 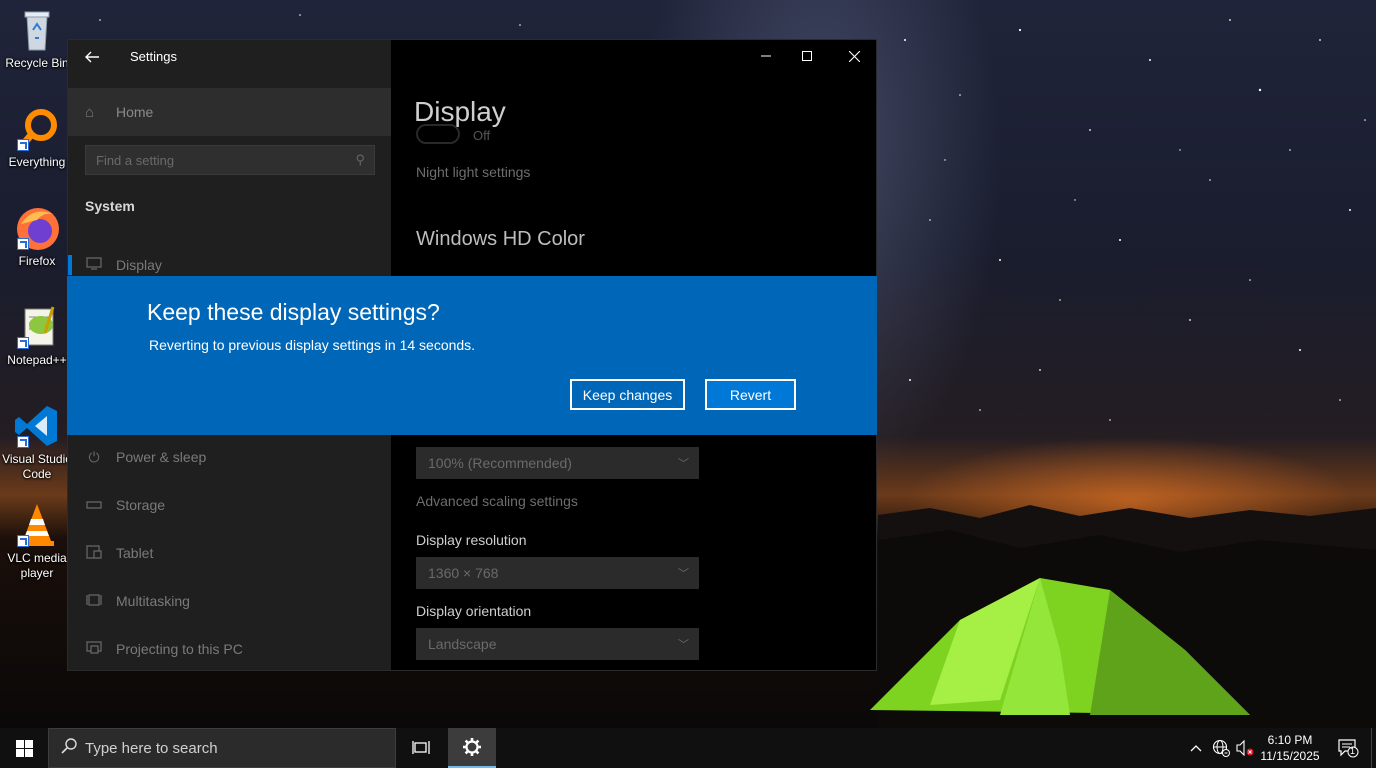 What do you see at coordinates (500, 239) in the screenshot?
I see `hd-color-heading: Windows HD Color` at bounding box center [500, 239].